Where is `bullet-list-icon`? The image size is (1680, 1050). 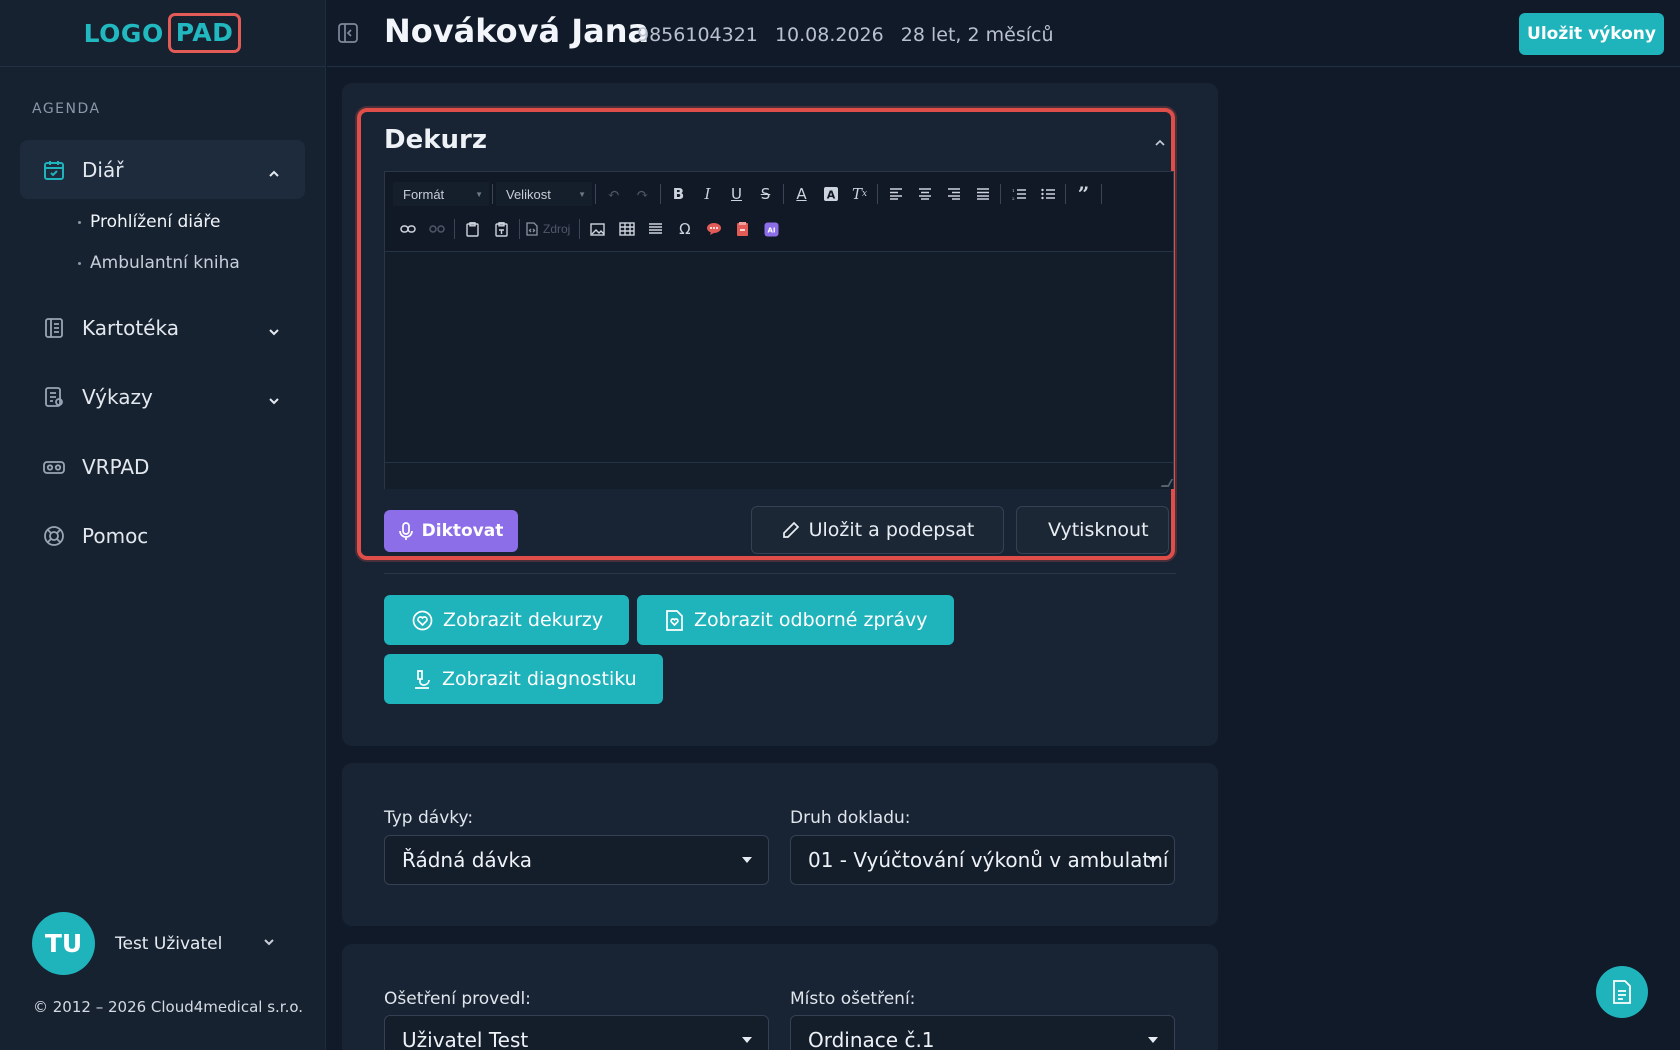
bullet-list-icon is located at coordinates (1047, 194).